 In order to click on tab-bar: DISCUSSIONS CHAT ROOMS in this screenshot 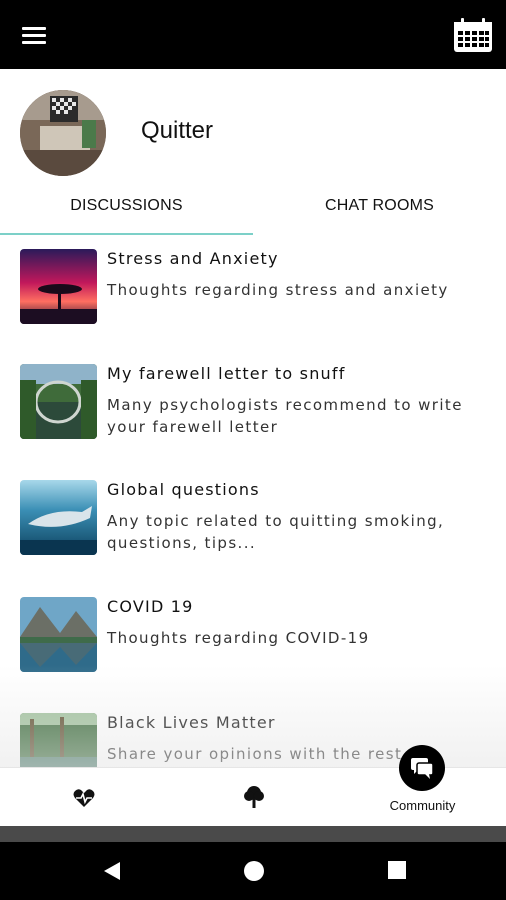, I will do `click(253, 211)`.